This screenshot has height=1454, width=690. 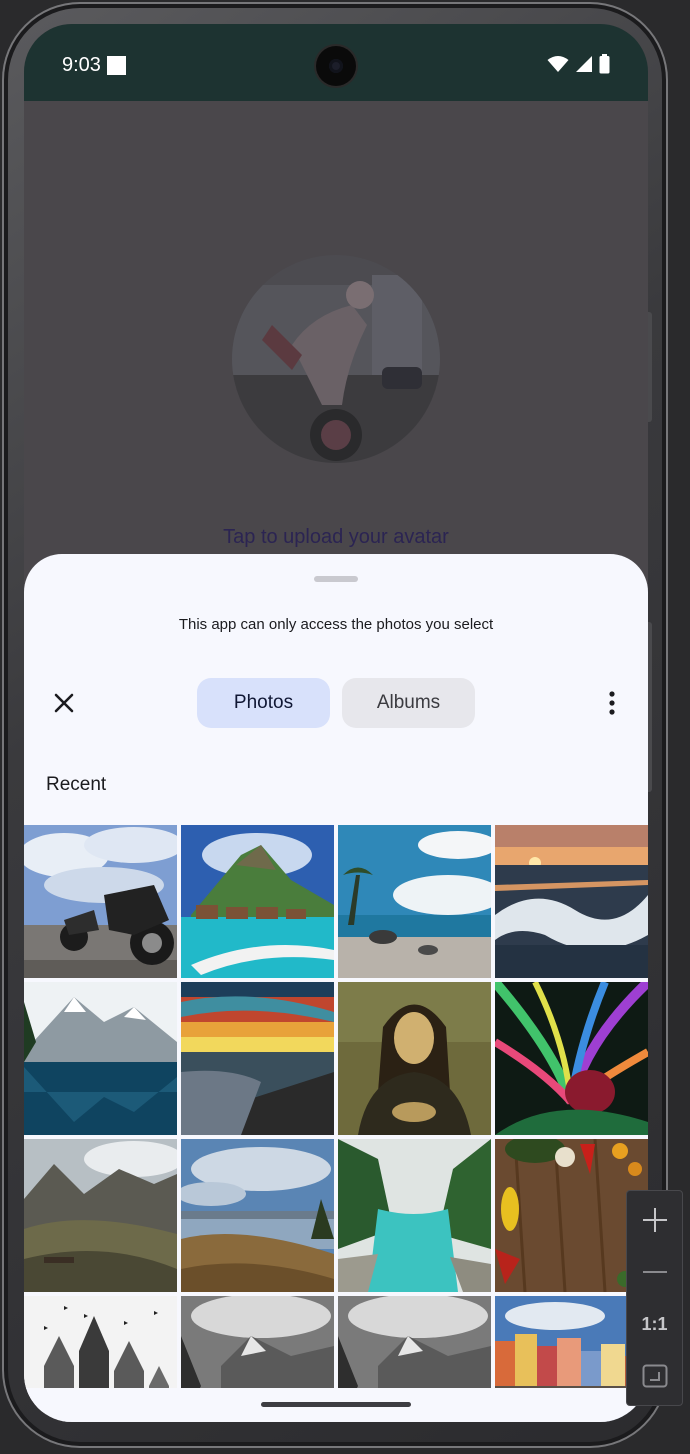 I want to click on lake-landscape-photo, so click(x=257, y=1215).